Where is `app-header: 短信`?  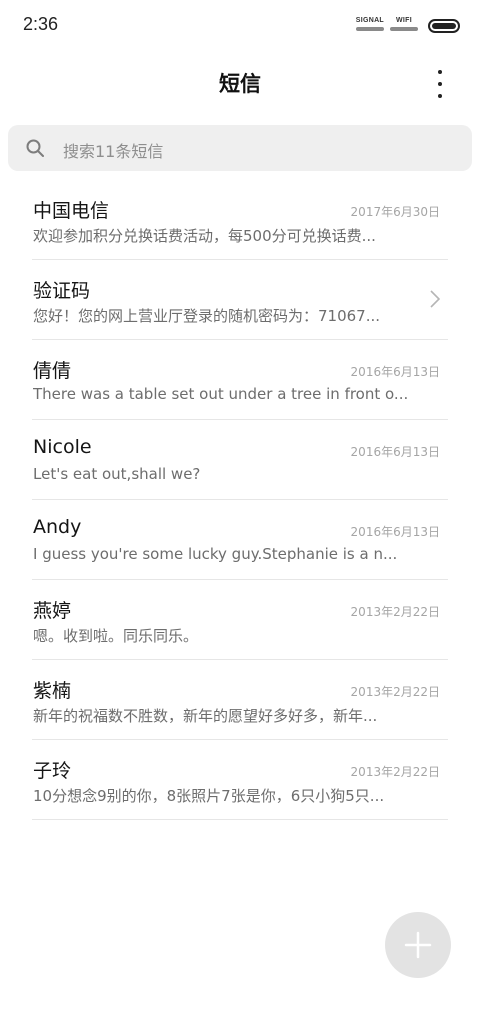
app-header: 短信 is located at coordinates (240, 84).